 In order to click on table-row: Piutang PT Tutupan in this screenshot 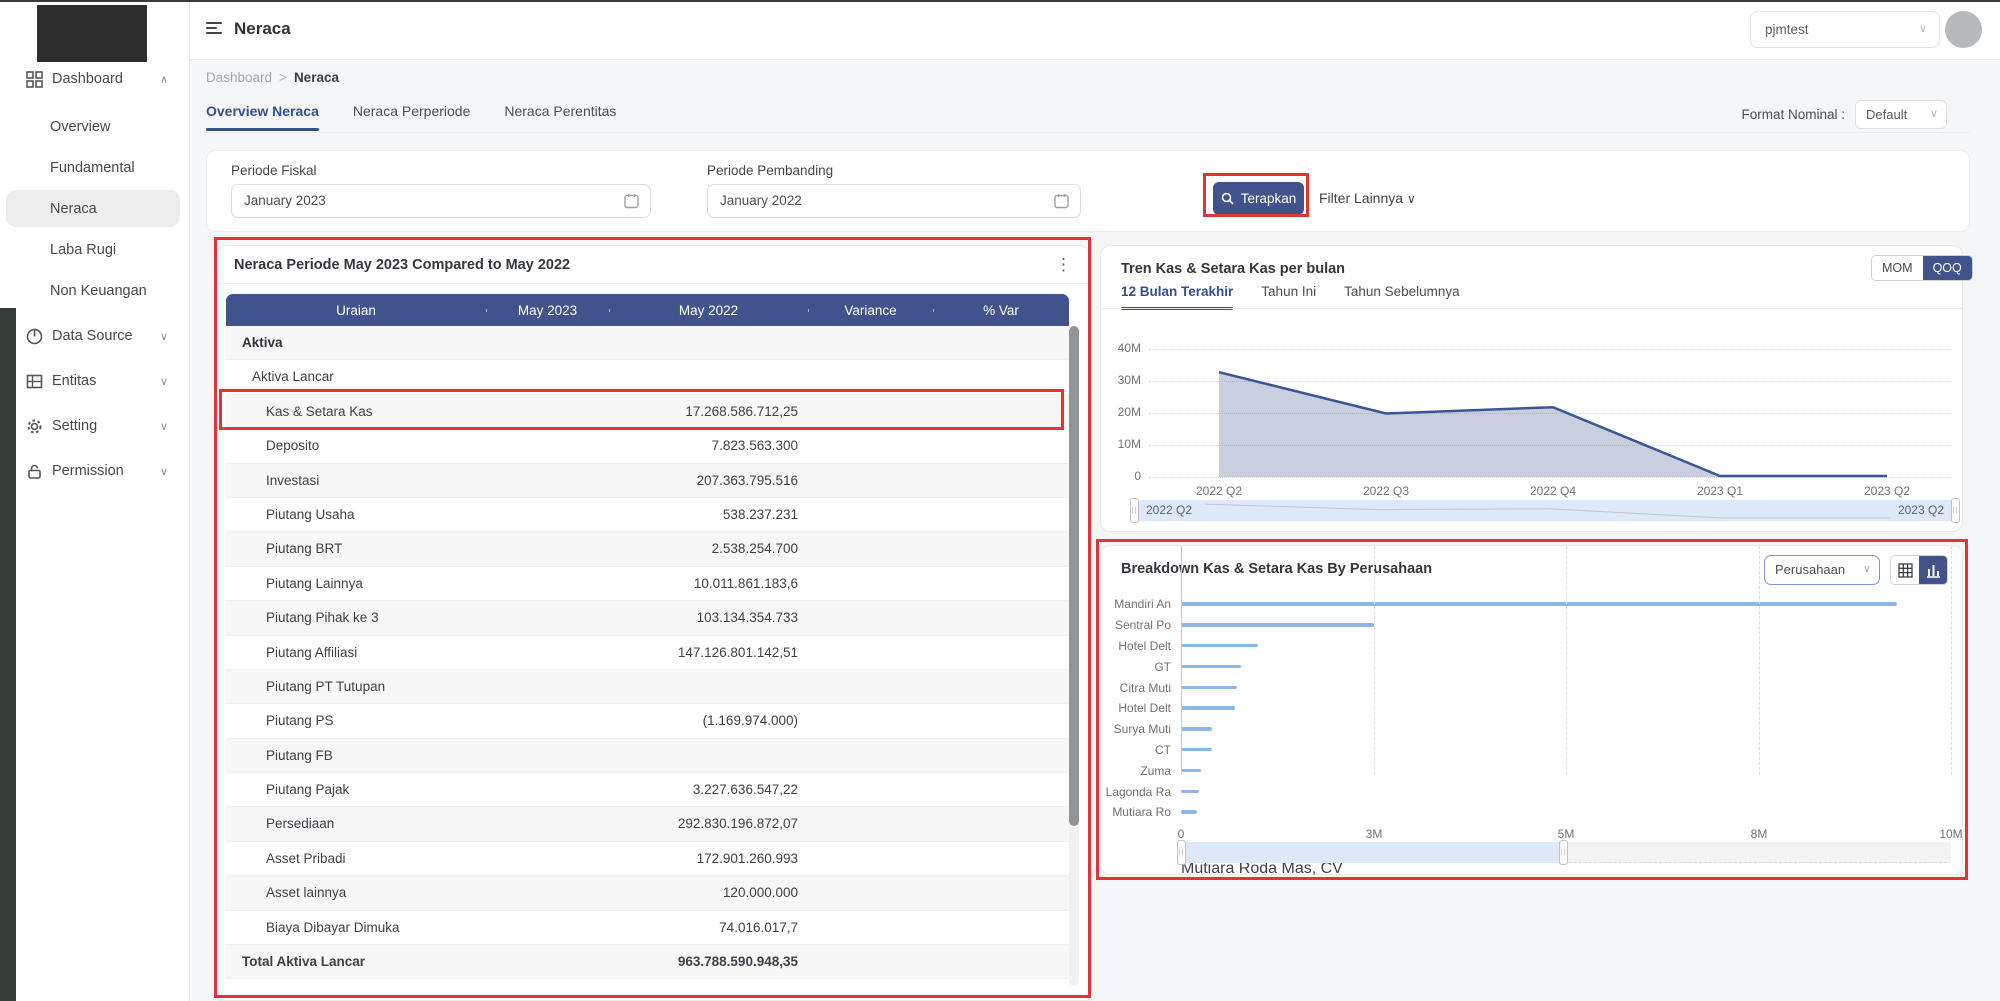, I will do `click(647, 687)`.